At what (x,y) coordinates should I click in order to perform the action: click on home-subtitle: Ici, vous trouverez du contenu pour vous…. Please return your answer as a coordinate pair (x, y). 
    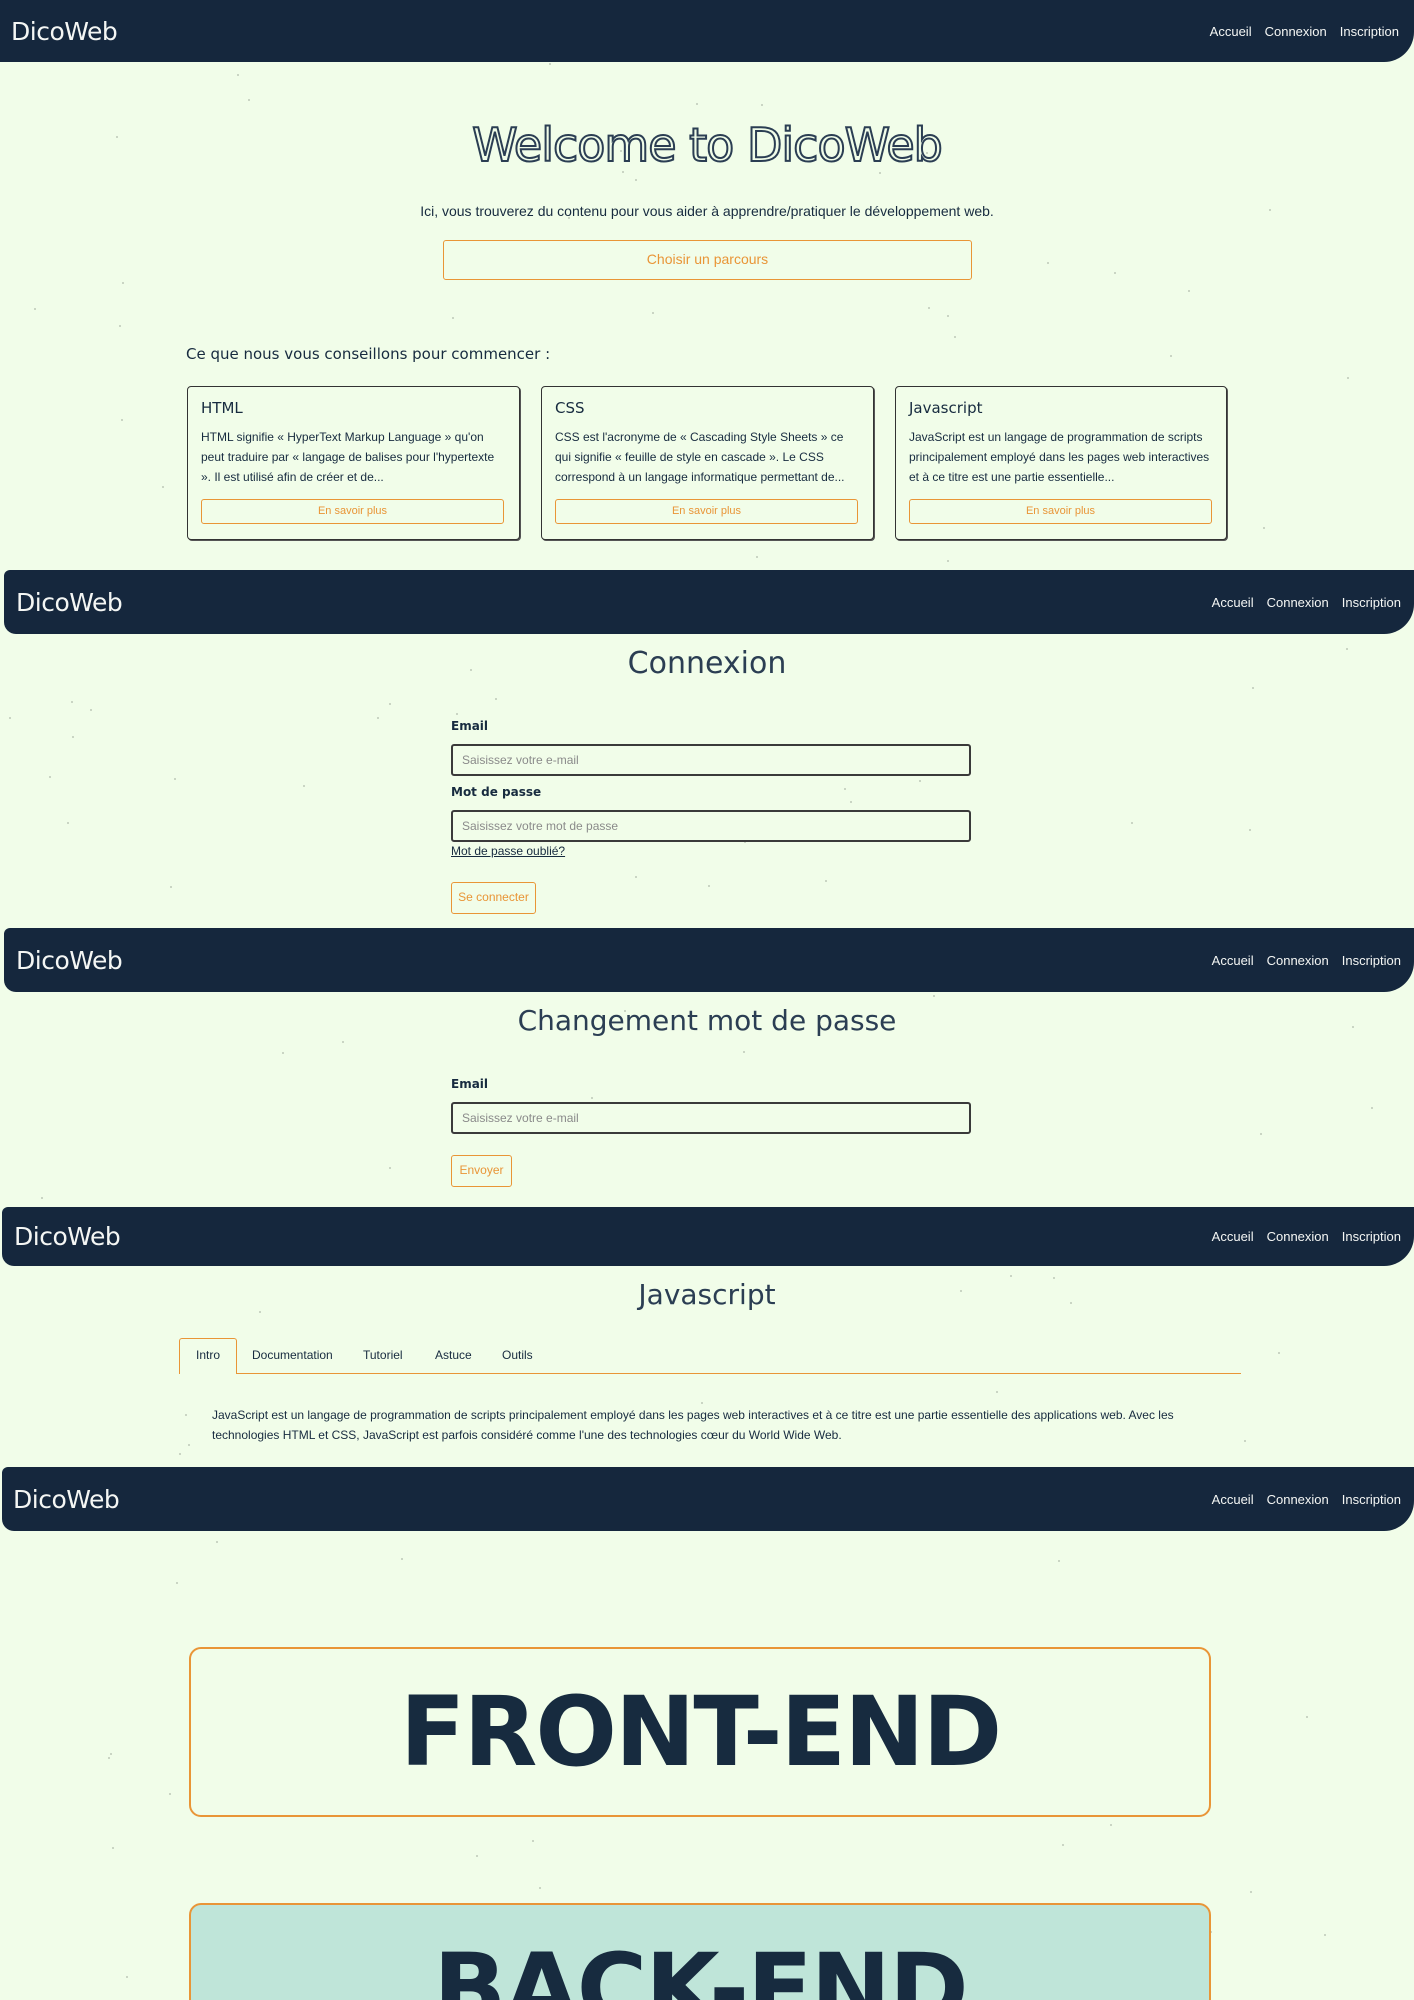
    Looking at the image, I should click on (707, 211).